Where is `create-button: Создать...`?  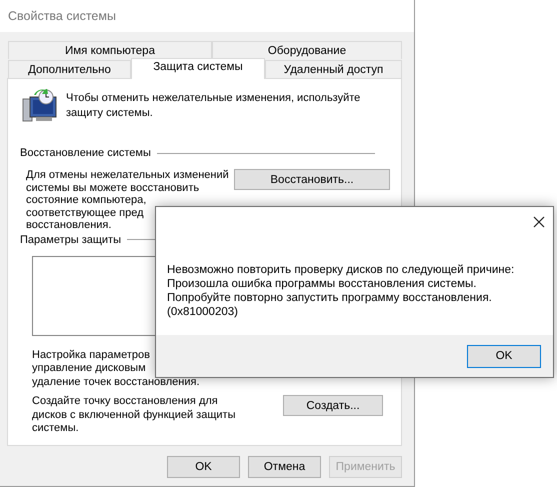
create-button: Создать... is located at coordinates (333, 405).